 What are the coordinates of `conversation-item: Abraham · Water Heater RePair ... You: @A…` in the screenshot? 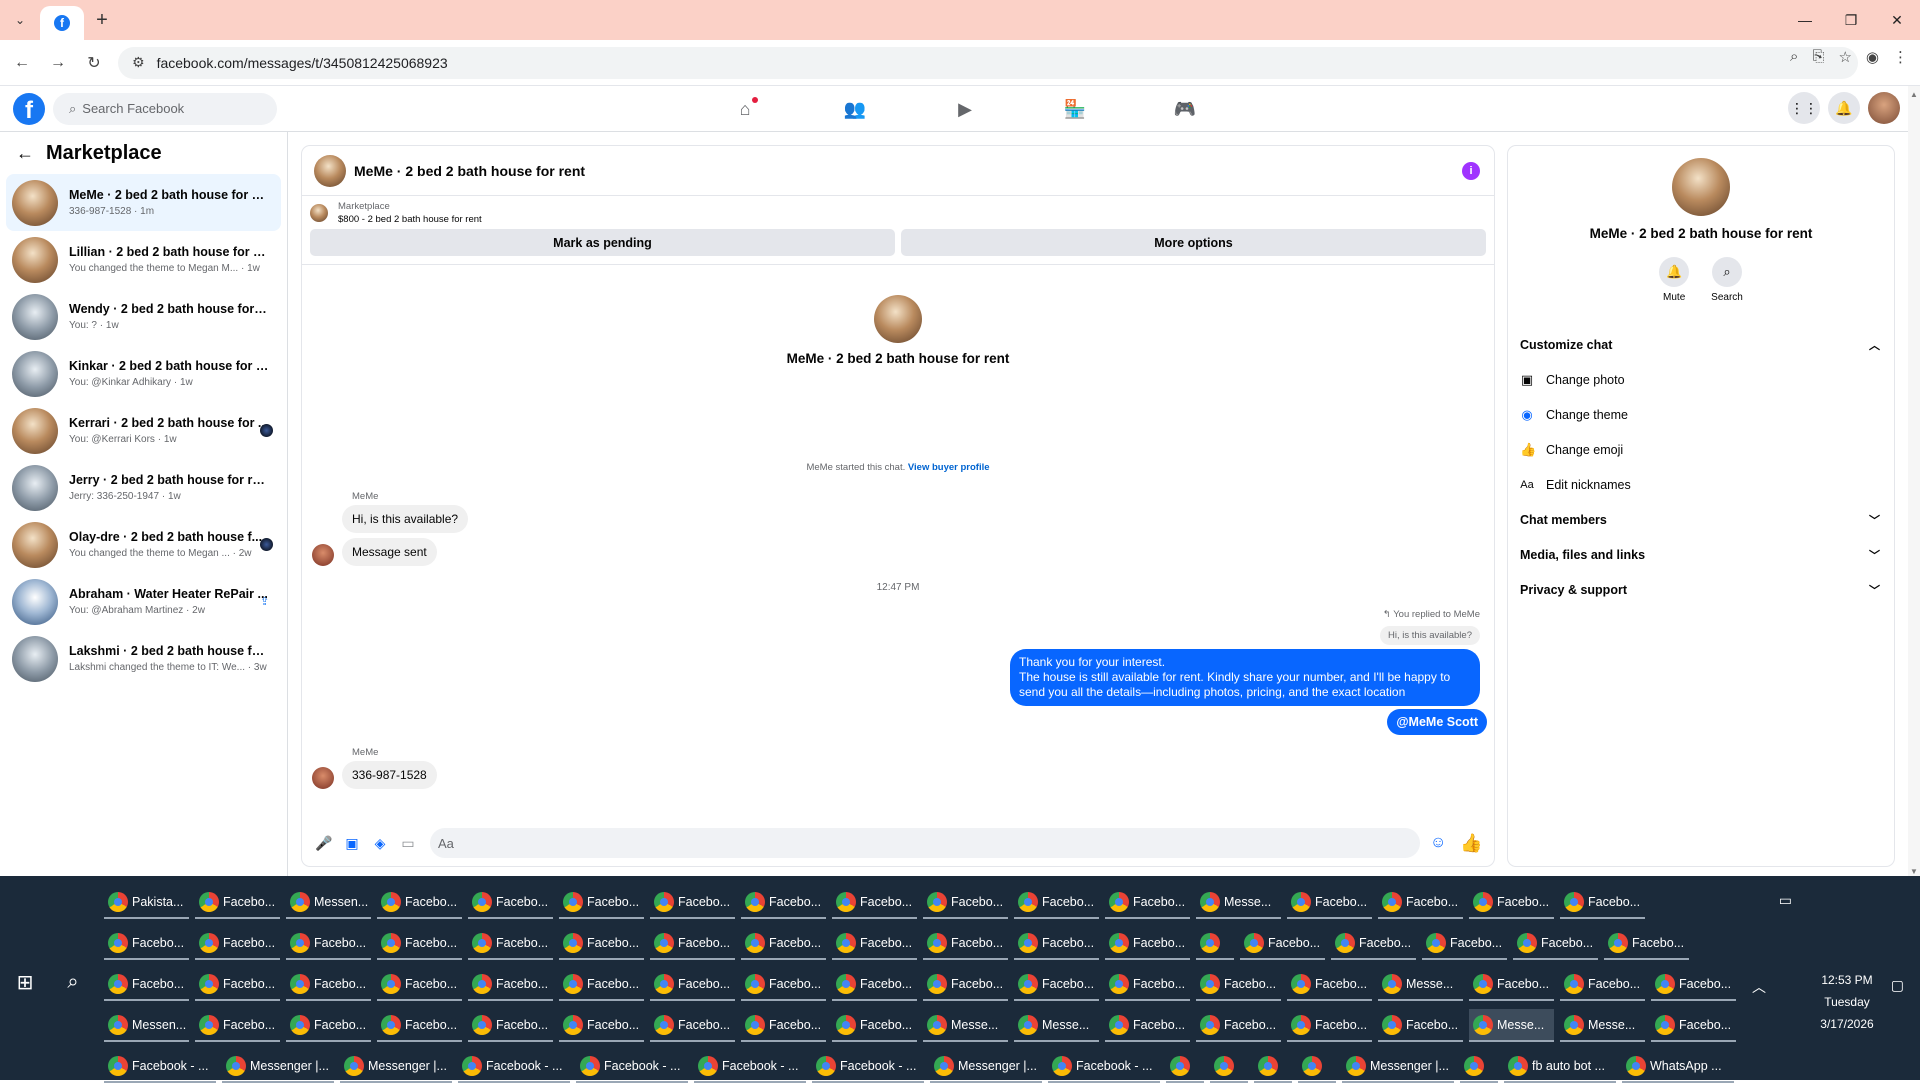 It's located at (143, 601).